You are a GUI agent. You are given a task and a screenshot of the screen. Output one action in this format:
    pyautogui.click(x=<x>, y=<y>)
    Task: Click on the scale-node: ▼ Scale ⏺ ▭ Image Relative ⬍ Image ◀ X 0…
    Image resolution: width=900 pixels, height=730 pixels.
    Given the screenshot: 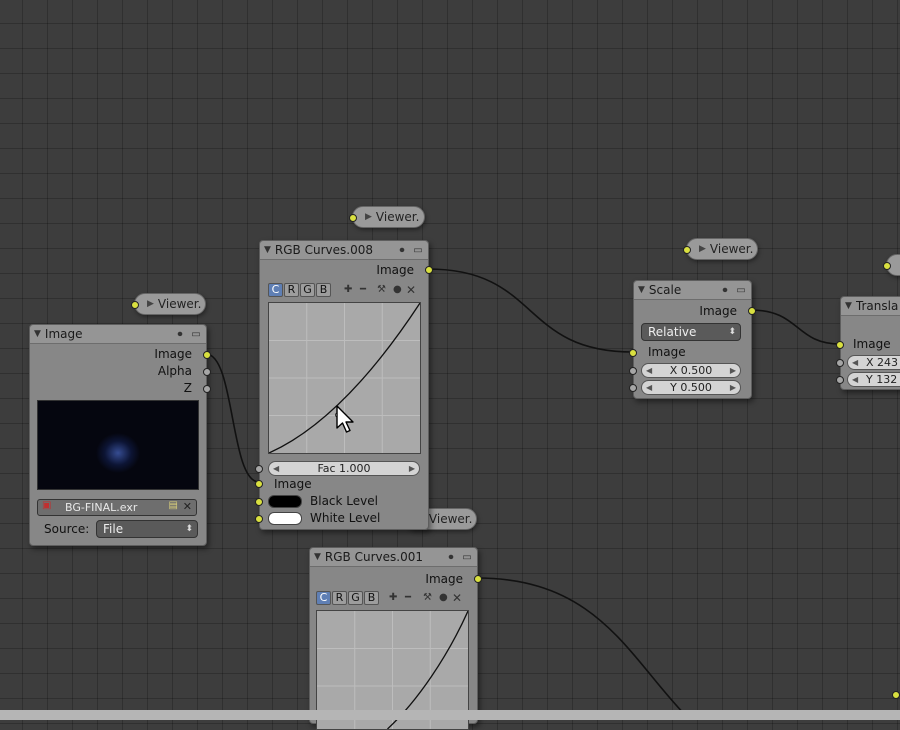 What is the action you would take?
    pyautogui.click(x=692, y=339)
    